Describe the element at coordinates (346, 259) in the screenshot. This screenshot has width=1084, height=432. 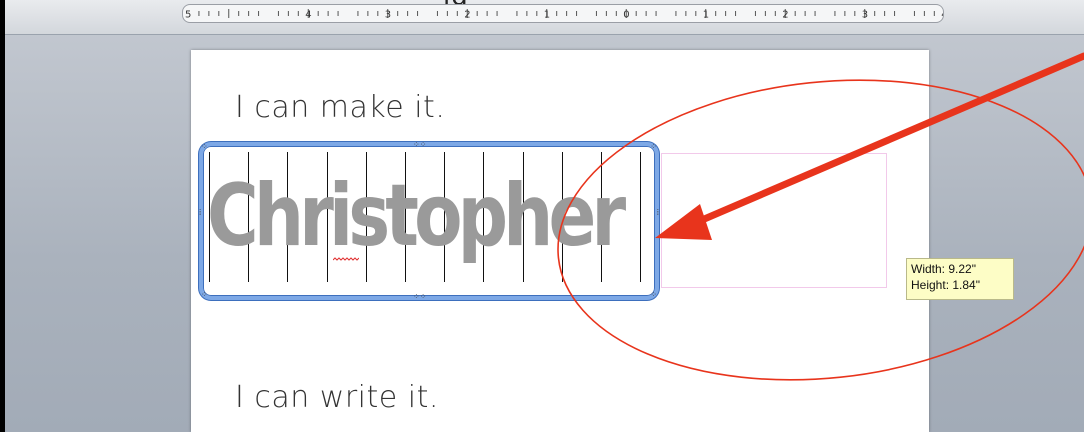
I see `spellcheck-squiggle` at that location.